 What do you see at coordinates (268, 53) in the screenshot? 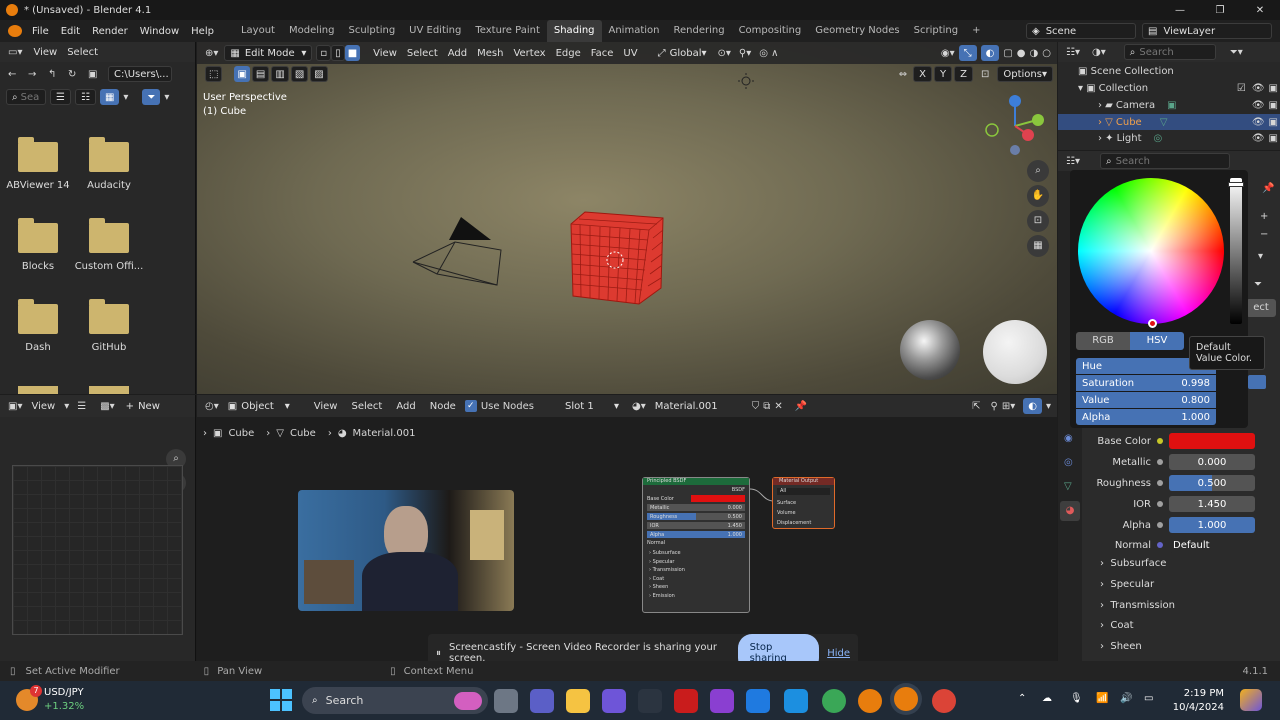
I see `mode-selector: ▦ Edit Mode ▾` at bounding box center [268, 53].